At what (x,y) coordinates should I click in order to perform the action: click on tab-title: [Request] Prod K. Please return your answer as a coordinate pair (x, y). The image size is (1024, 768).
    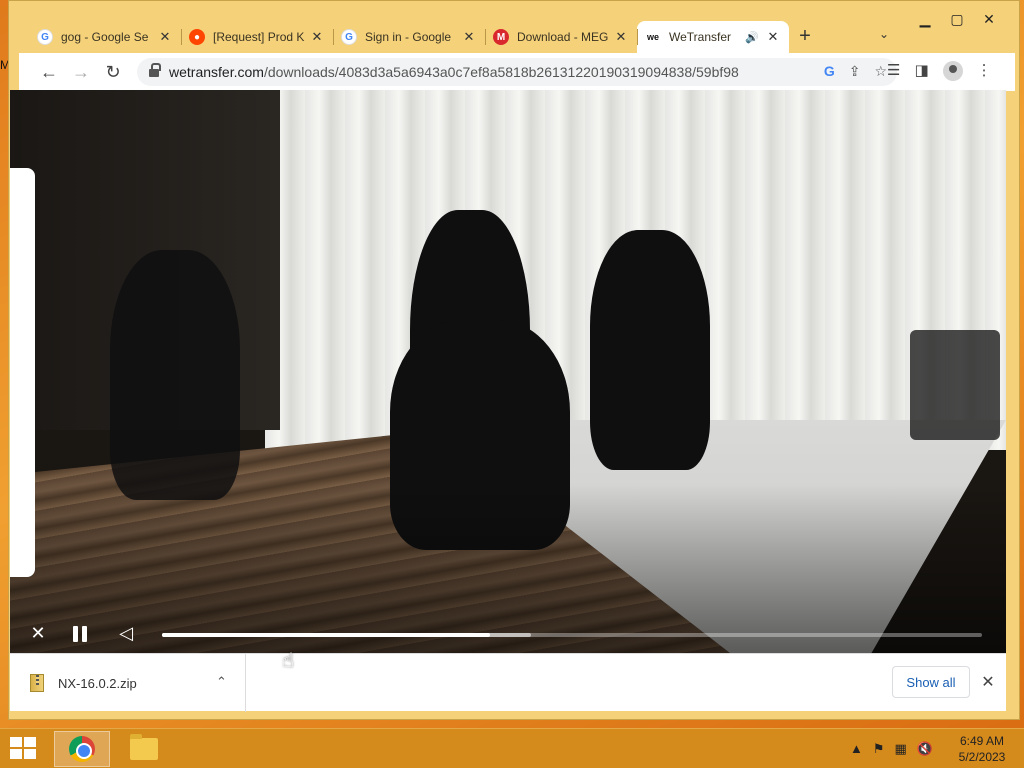
    Looking at the image, I should click on (259, 37).